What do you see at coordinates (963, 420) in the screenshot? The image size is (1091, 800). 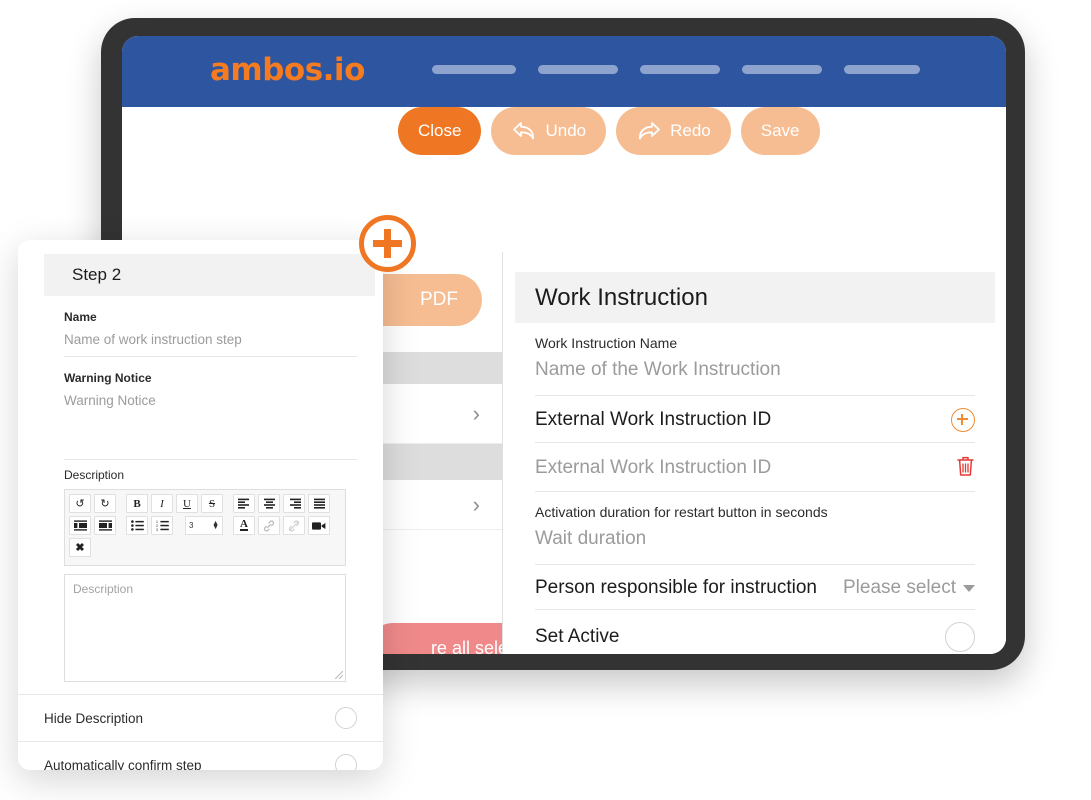 I see `add-external-id-icon` at bounding box center [963, 420].